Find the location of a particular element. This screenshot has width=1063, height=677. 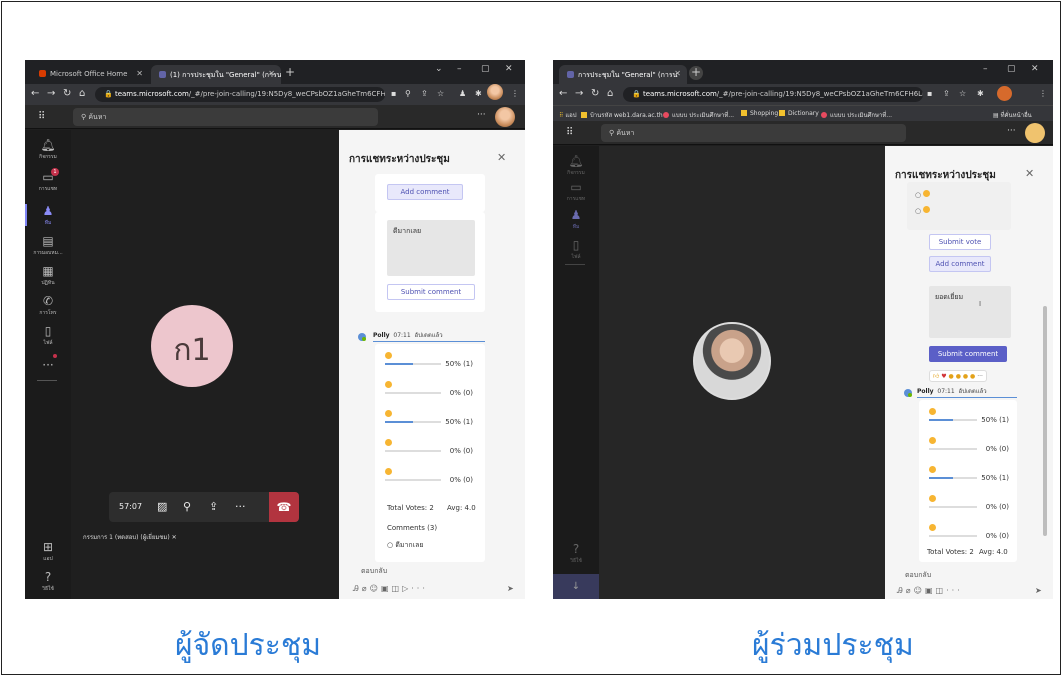

rail-item-apps: ⊞ แอป is located at coordinates (48, 551).